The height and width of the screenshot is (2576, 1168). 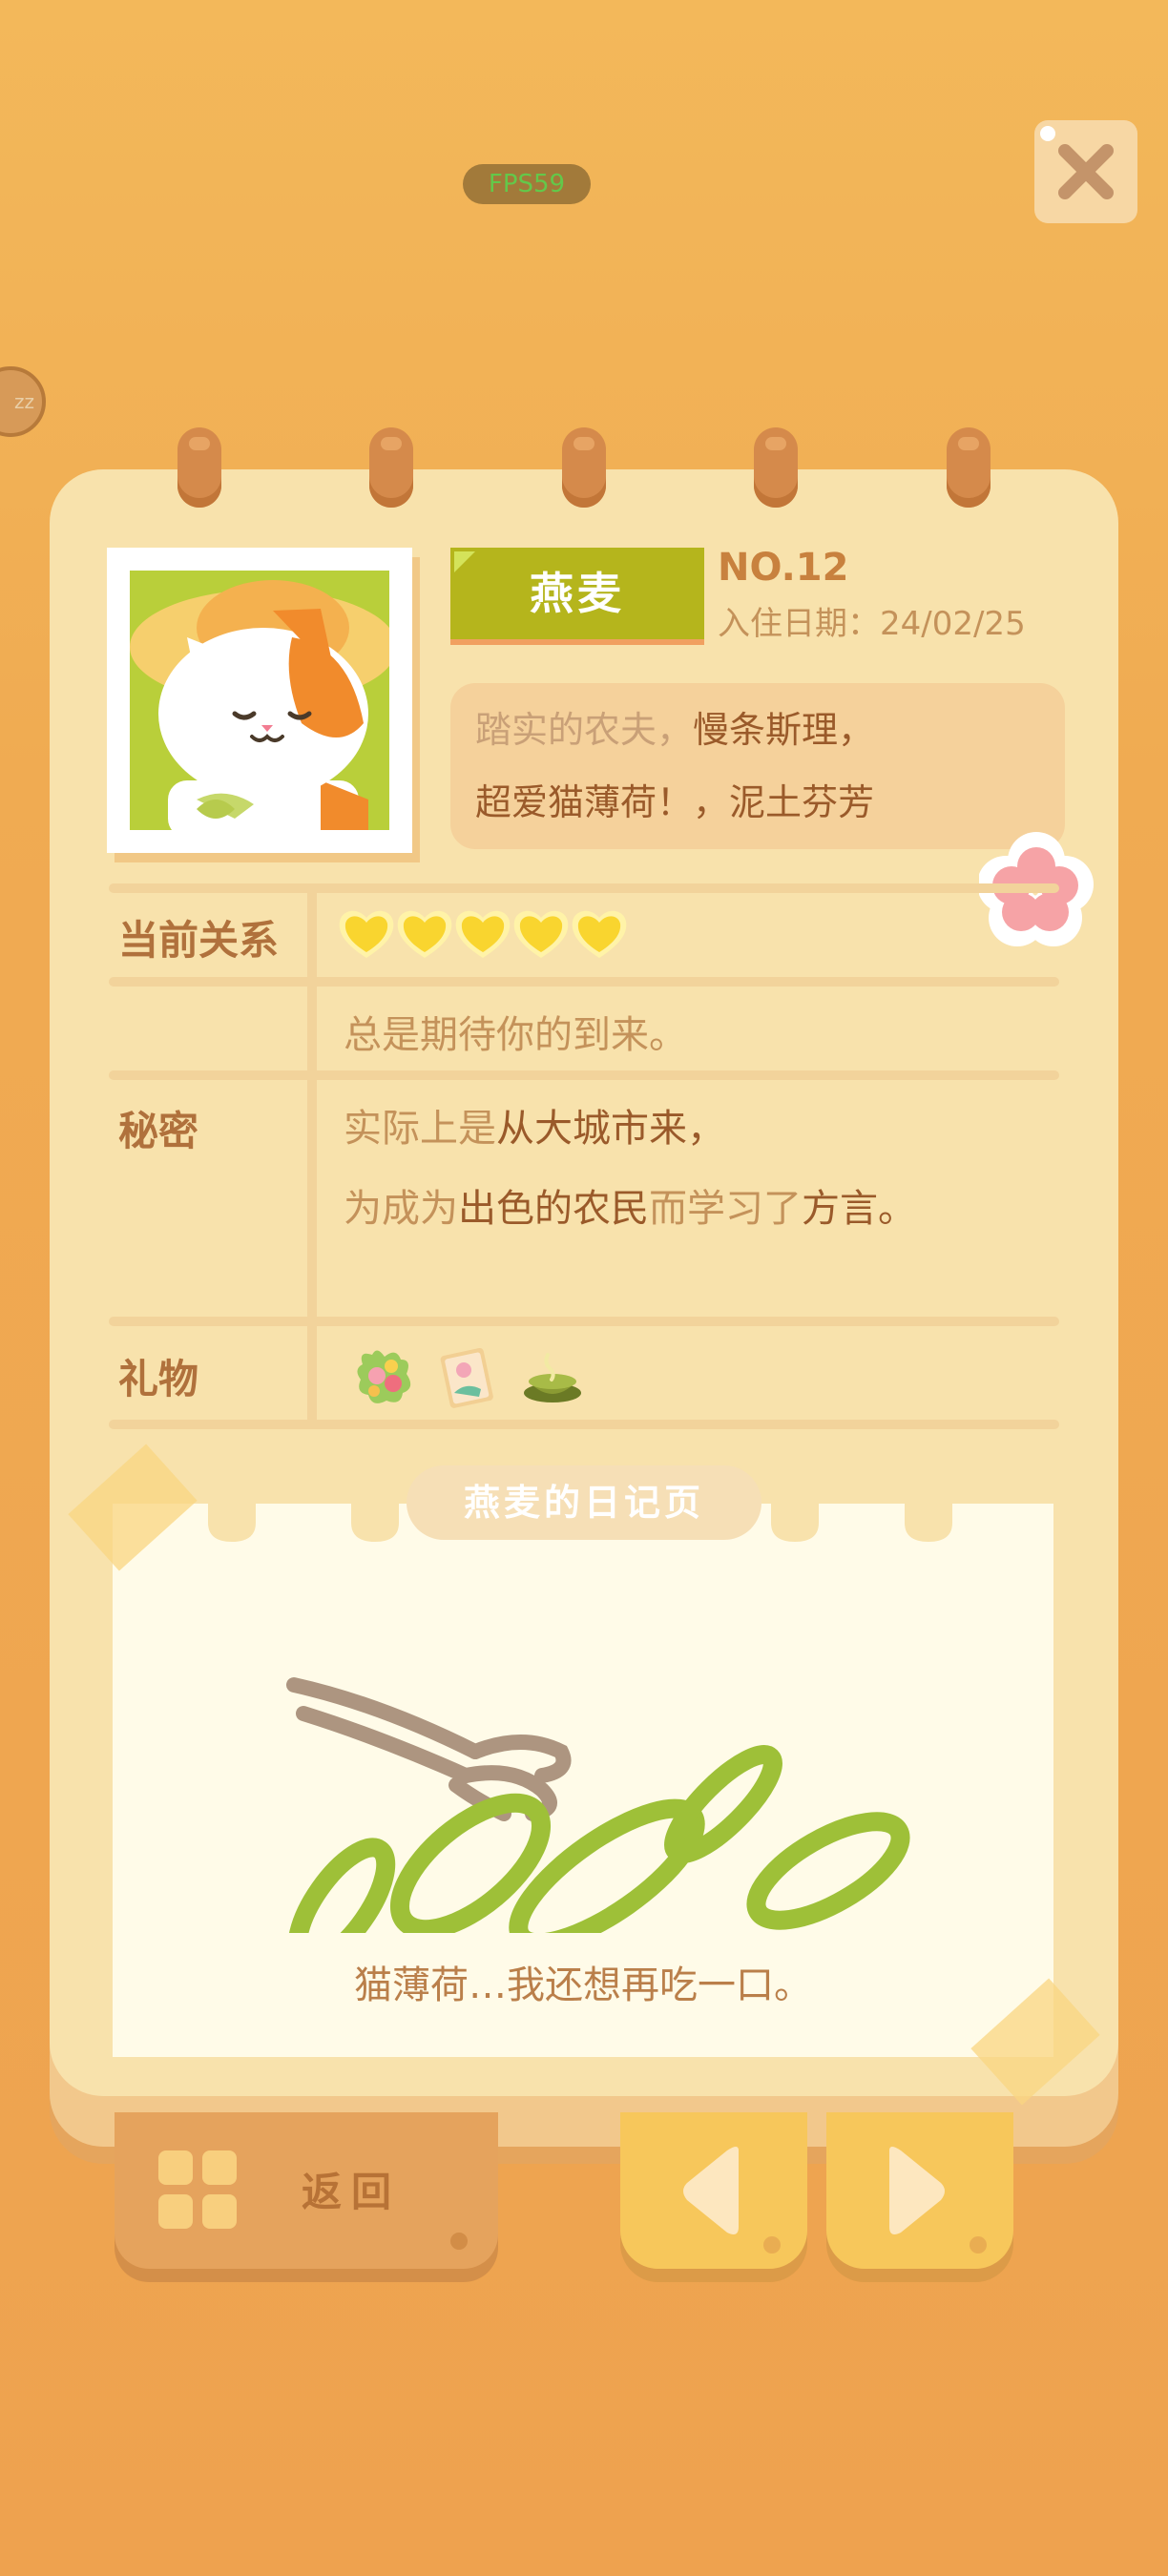 I want to click on back-button-label: 返回, so click(x=352, y=2192).